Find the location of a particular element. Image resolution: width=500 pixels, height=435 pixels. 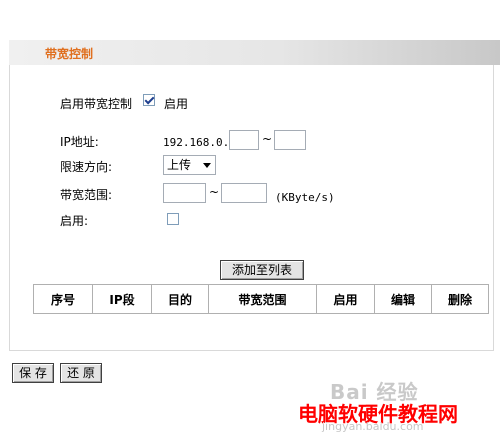

restore-button: 还 原 is located at coordinates (81, 373).